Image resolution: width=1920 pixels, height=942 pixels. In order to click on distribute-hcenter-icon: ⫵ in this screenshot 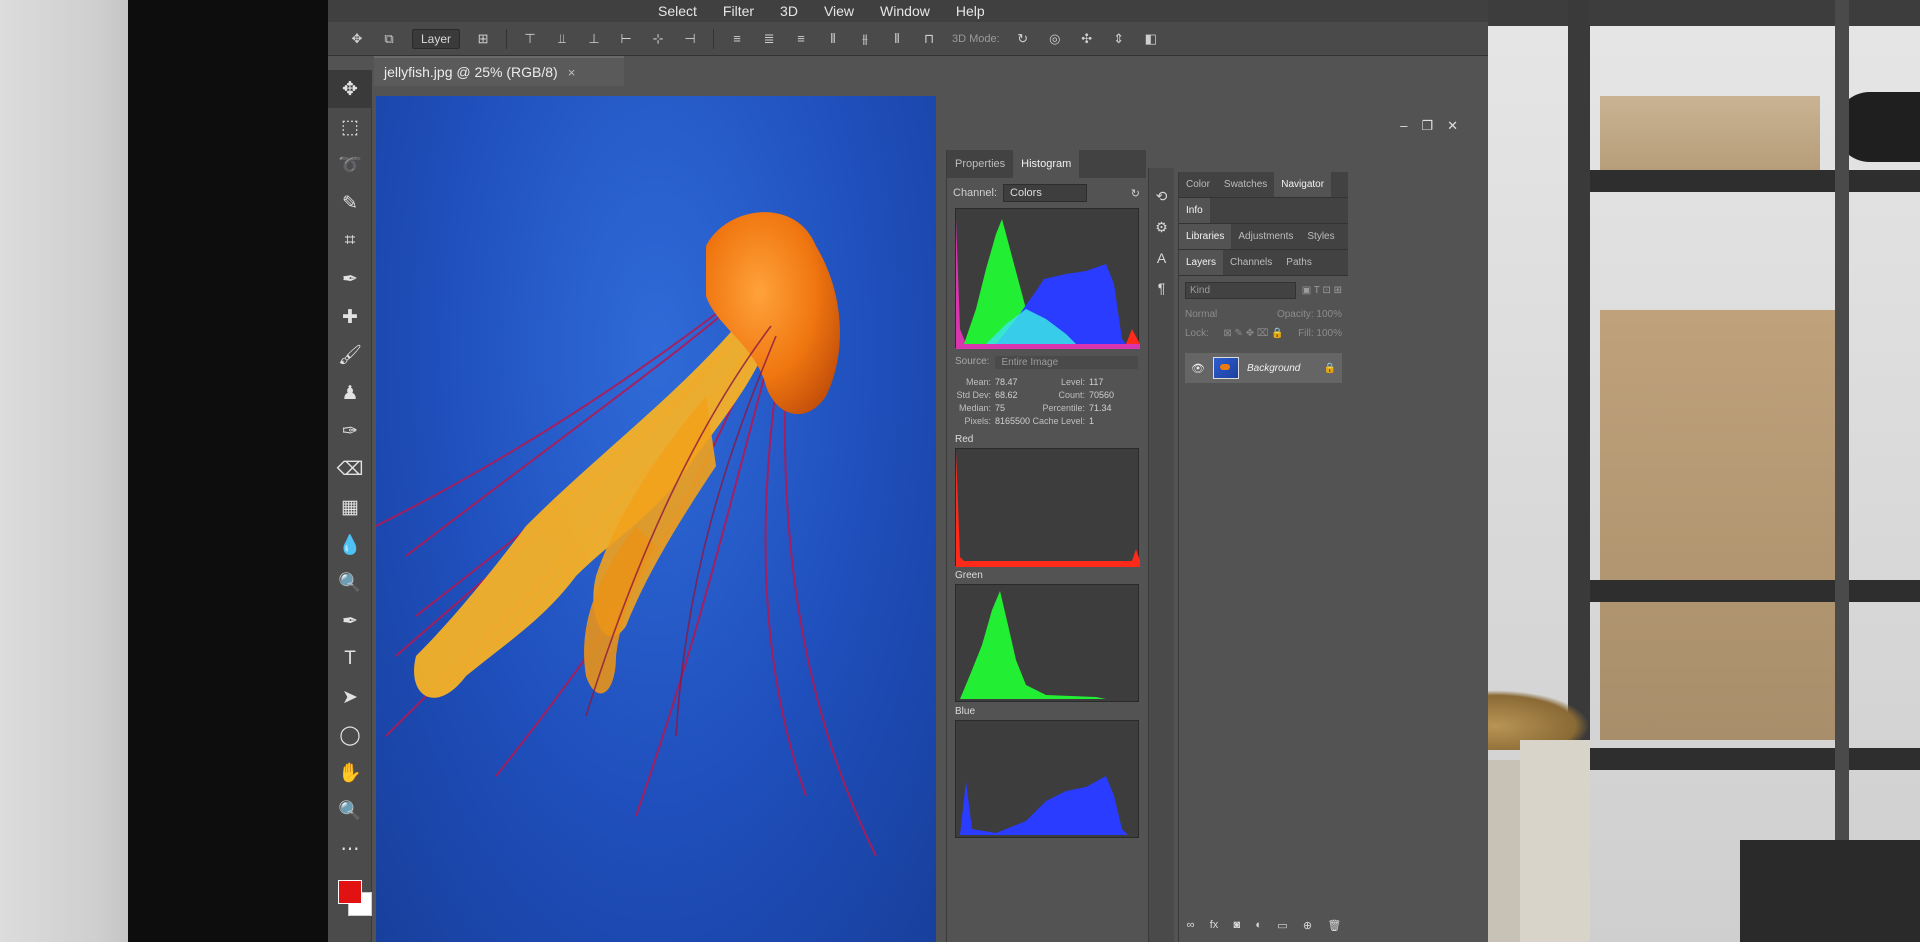, I will do `click(865, 39)`.